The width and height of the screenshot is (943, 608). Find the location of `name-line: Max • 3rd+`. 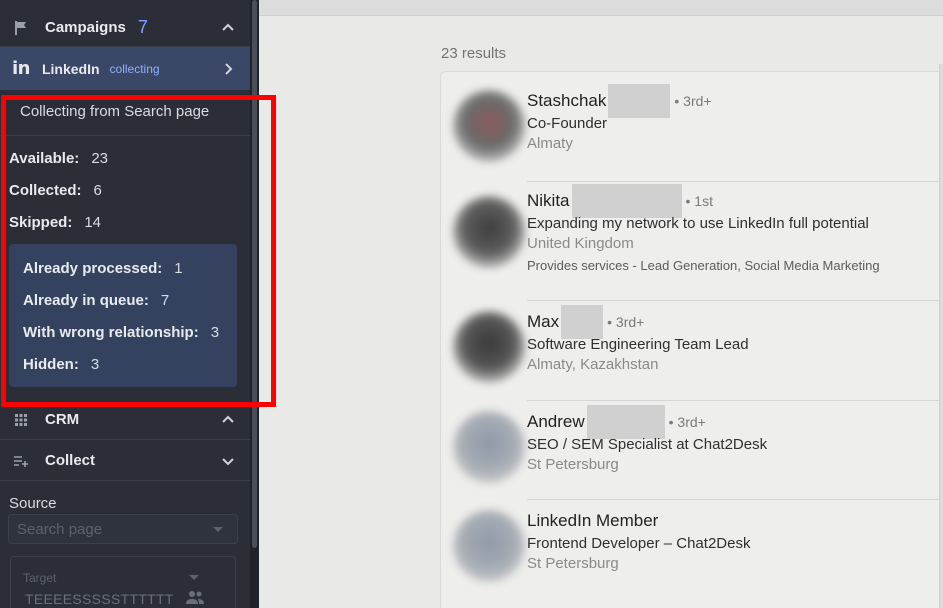

name-line: Max • 3rd+ is located at coordinates (638, 322).